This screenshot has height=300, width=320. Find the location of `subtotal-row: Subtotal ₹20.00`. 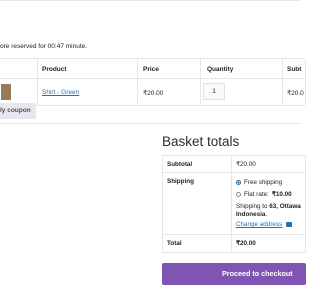

subtotal-row: Subtotal ₹20.00 is located at coordinates (234, 164).